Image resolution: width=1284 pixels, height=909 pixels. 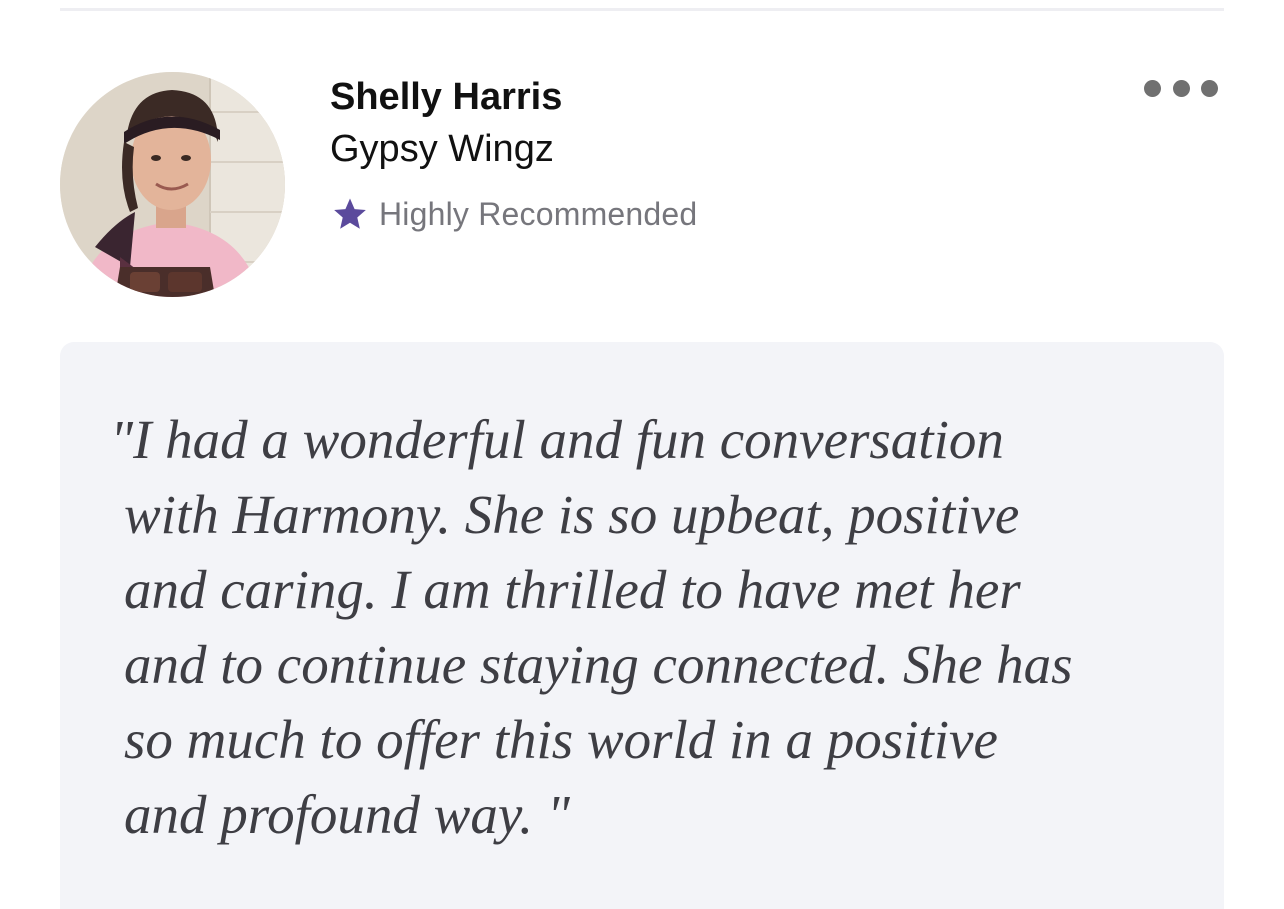 I want to click on reviewer-business: Gypsy Wingz, so click(x=442, y=149).